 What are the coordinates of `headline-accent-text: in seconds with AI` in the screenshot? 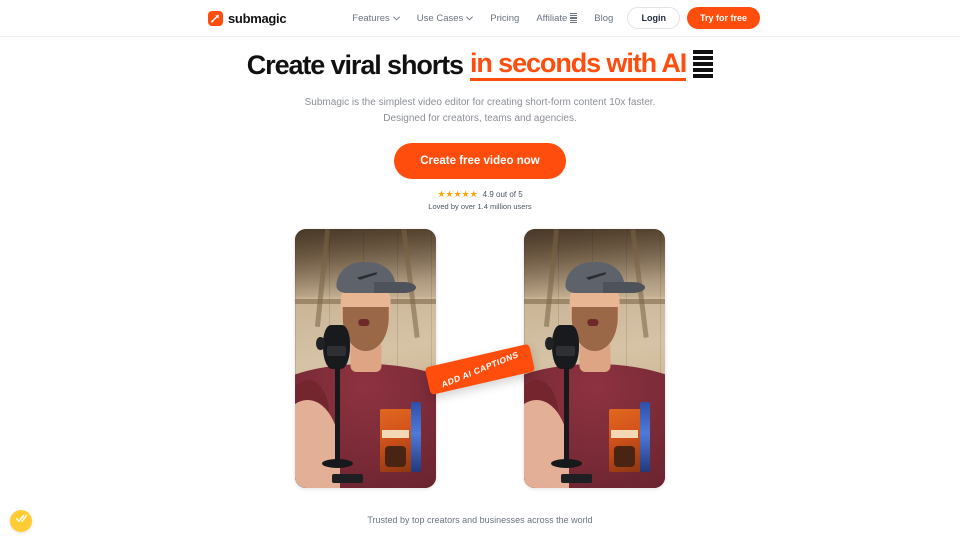 It's located at (578, 65).